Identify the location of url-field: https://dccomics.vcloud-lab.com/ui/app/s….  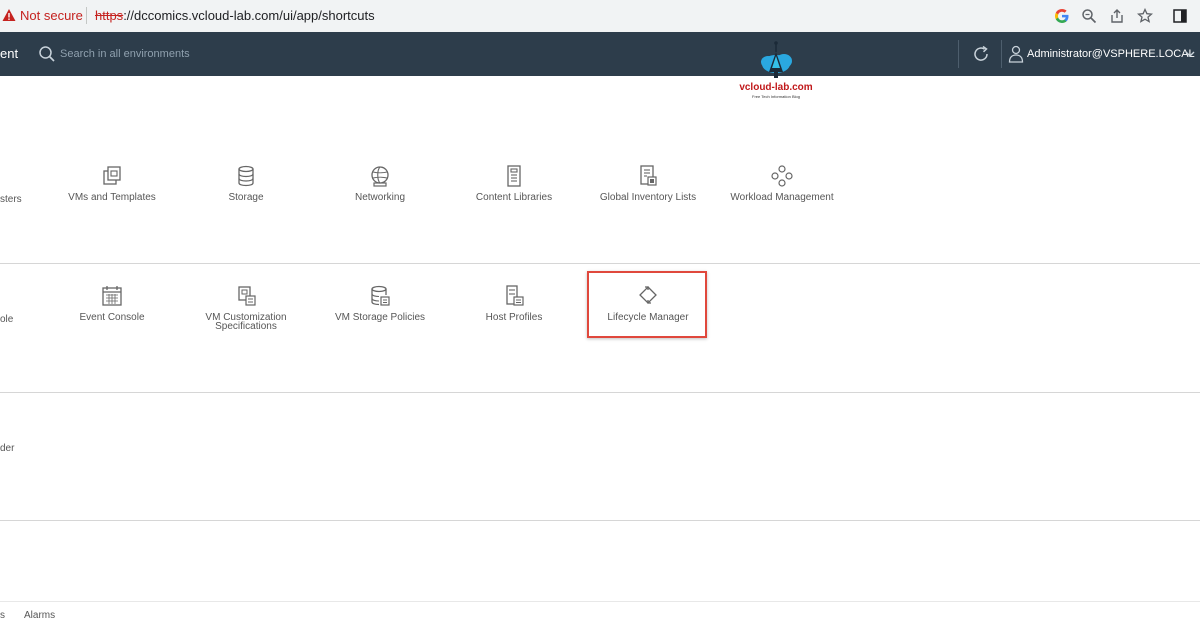
(235, 15).